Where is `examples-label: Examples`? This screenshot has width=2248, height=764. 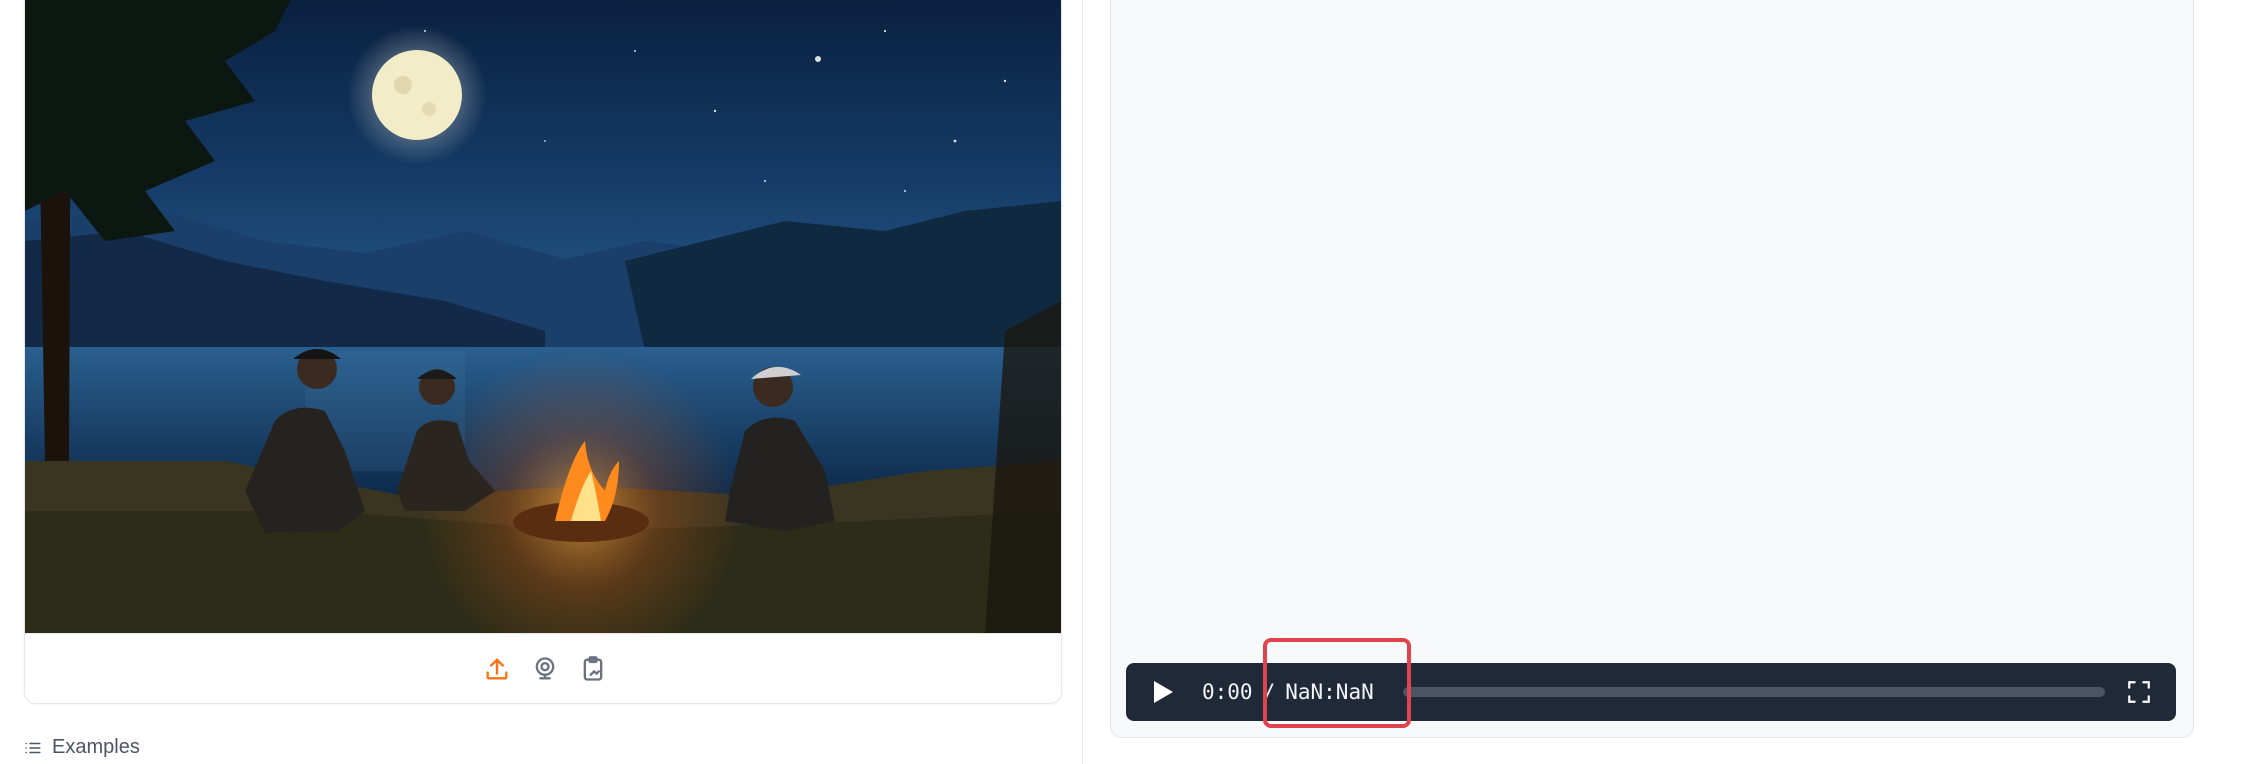
examples-label: Examples is located at coordinates (96, 747).